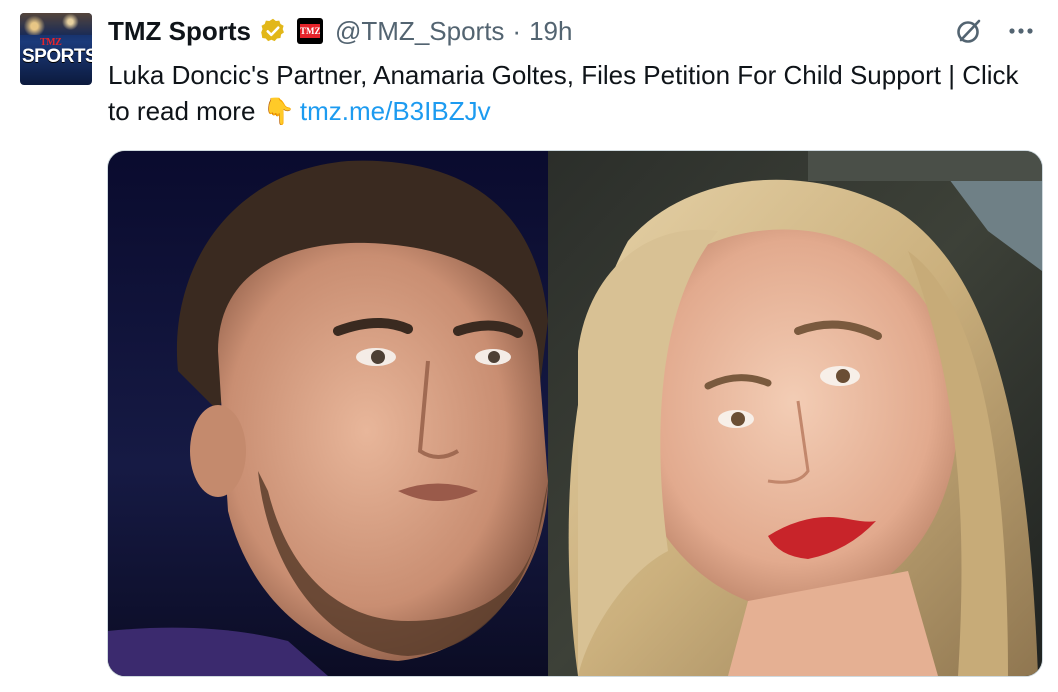 This screenshot has width=1058, height=692. I want to click on tweet-header: TMZ Sports TMZ @TMZ_Sports · 19h, so click(340, 31).